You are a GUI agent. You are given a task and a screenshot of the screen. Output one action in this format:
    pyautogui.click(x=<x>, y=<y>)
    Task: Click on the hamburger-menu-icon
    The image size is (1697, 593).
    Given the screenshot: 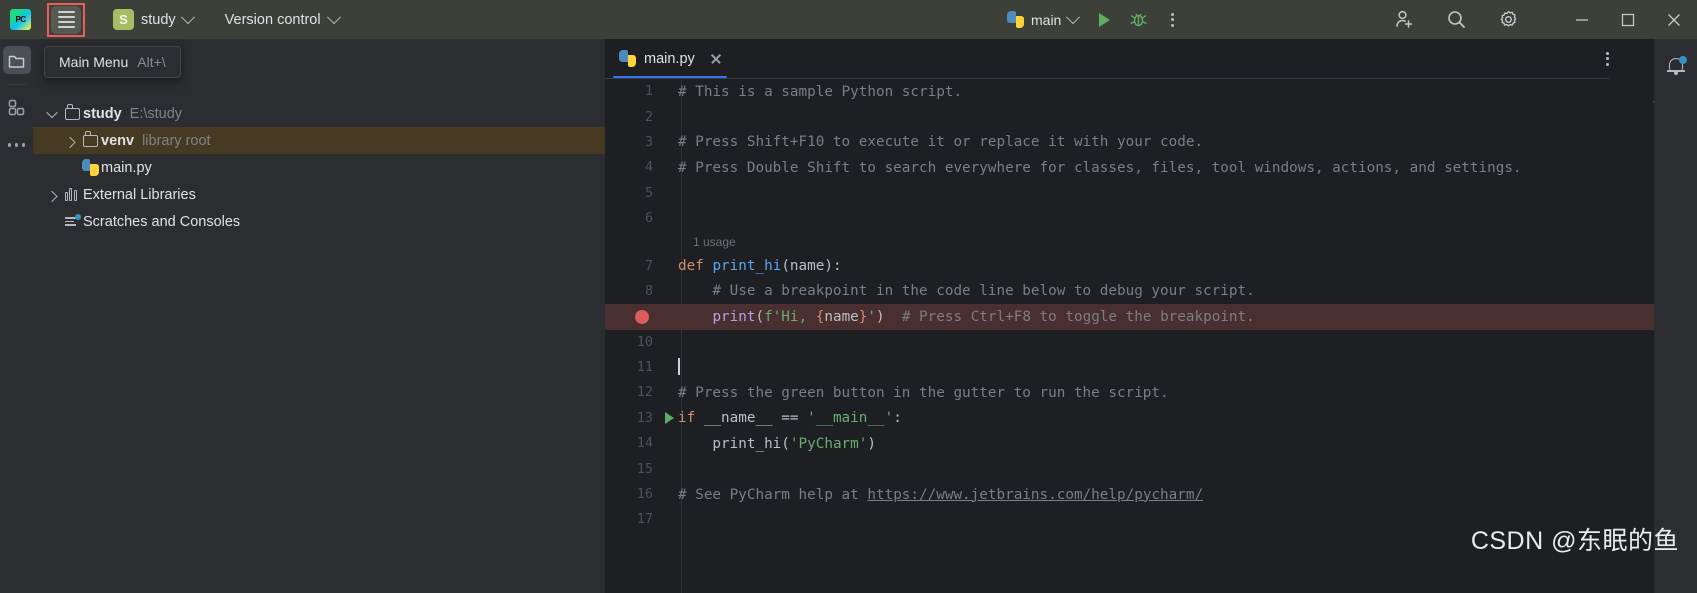 What is the action you would take?
    pyautogui.click(x=66, y=19)
    